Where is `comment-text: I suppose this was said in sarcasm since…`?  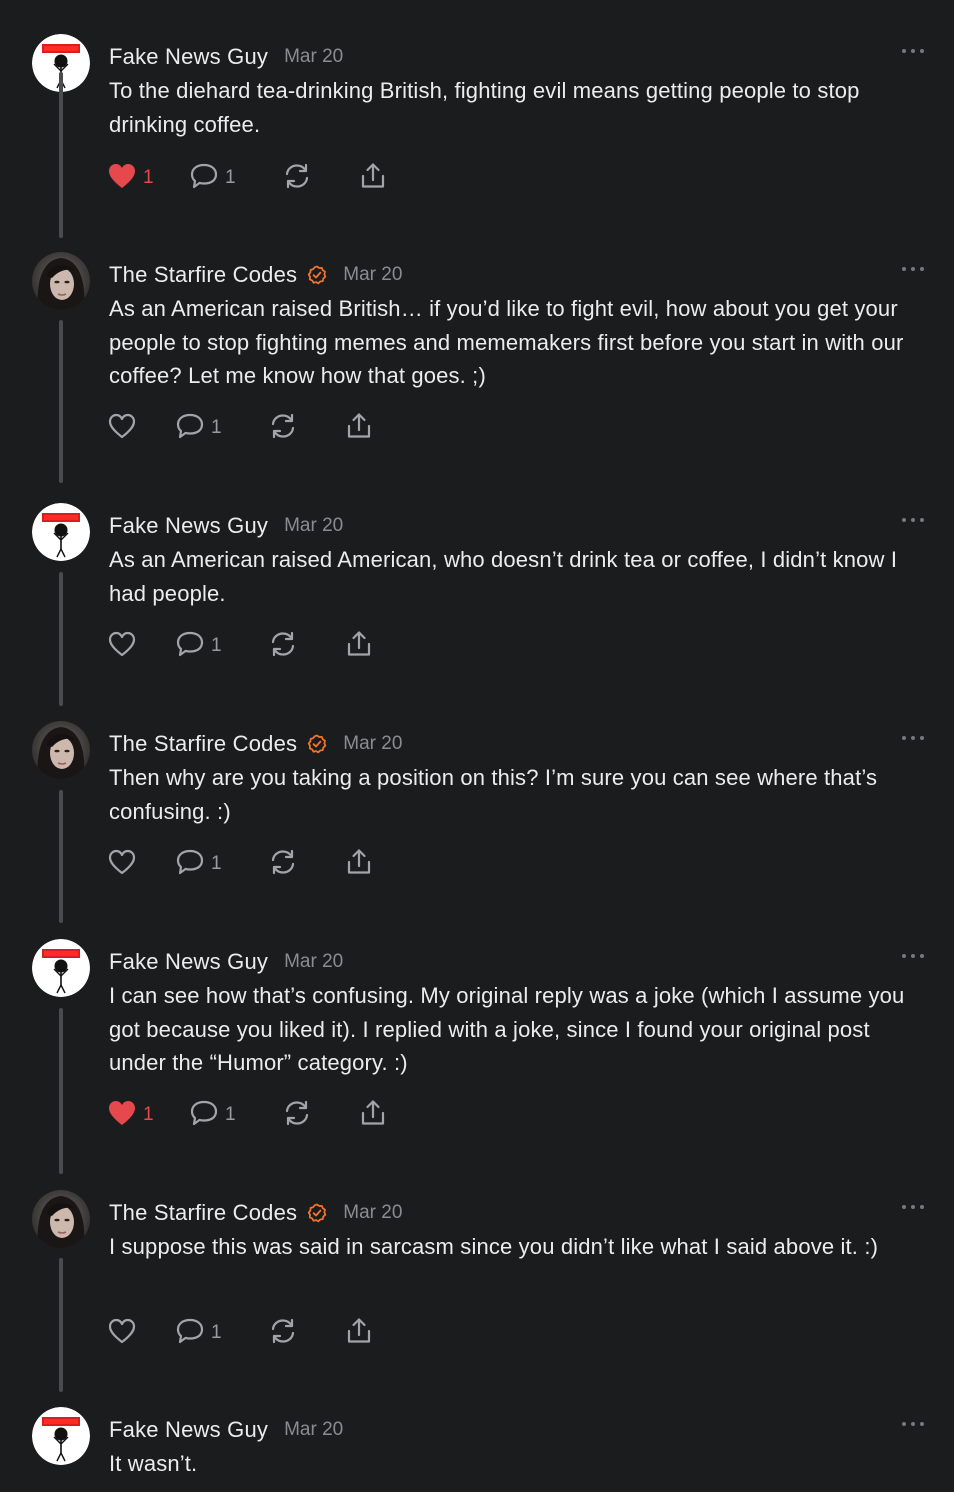
comment-text: I suppose this was said in sarcasm since… is located at coordinates (494, 1246).